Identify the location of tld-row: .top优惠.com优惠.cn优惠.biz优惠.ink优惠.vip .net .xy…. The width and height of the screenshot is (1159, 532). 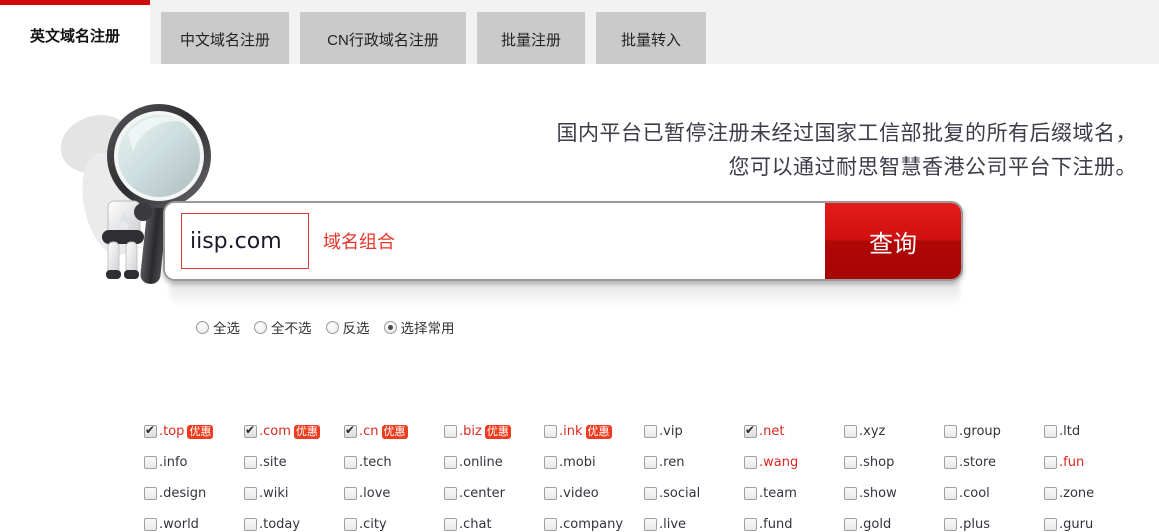
(649, 439).